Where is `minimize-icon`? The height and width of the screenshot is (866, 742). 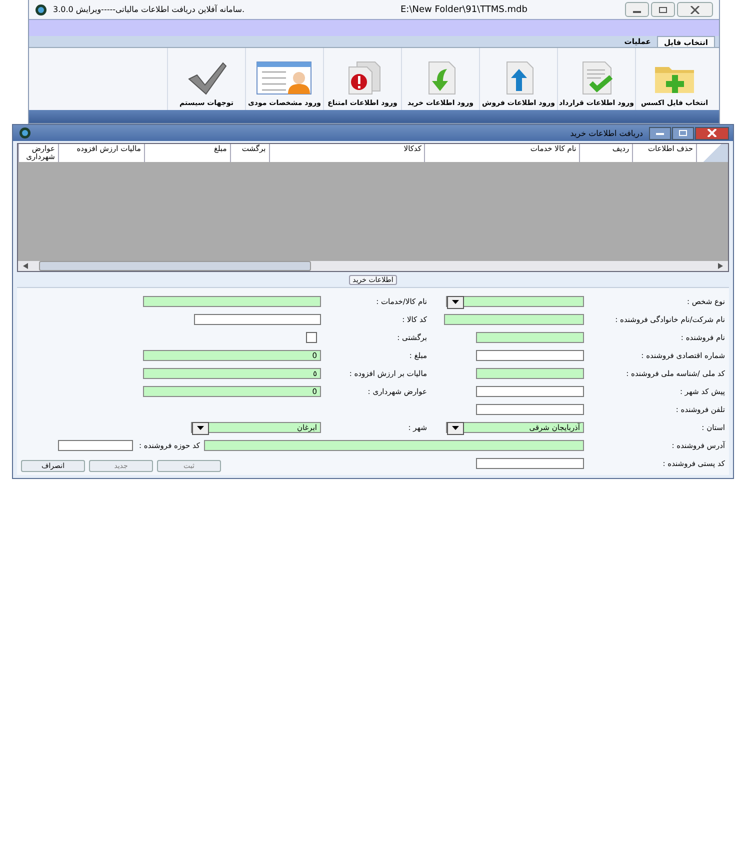
minimize-icon is located at coordinates (660, 133).